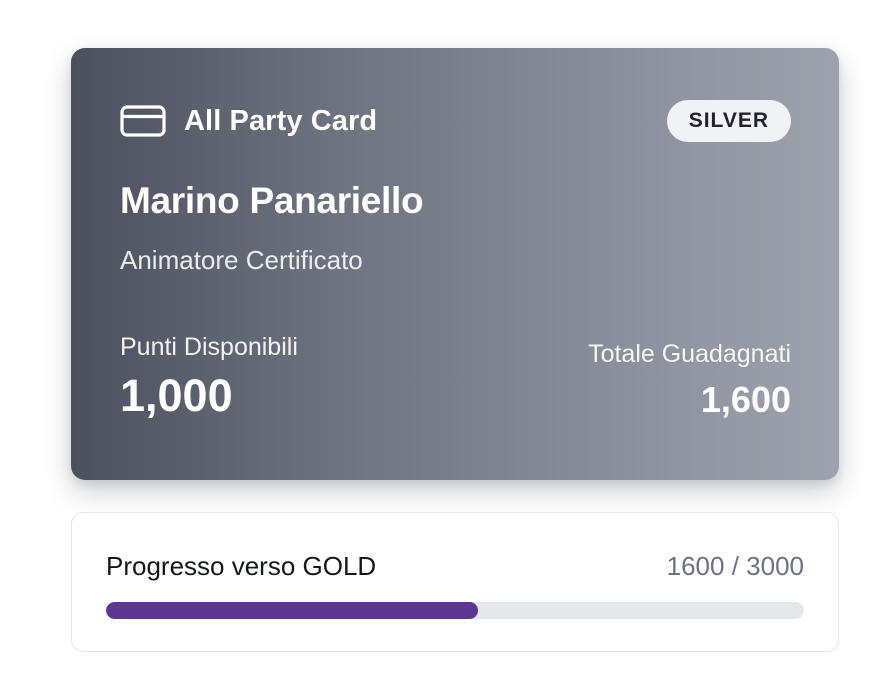 The width and height of the screenshot is (884, 700). Describe the element at coordinates (292, 610) in the screenshot. I see `progress-bar-fill` at that location.